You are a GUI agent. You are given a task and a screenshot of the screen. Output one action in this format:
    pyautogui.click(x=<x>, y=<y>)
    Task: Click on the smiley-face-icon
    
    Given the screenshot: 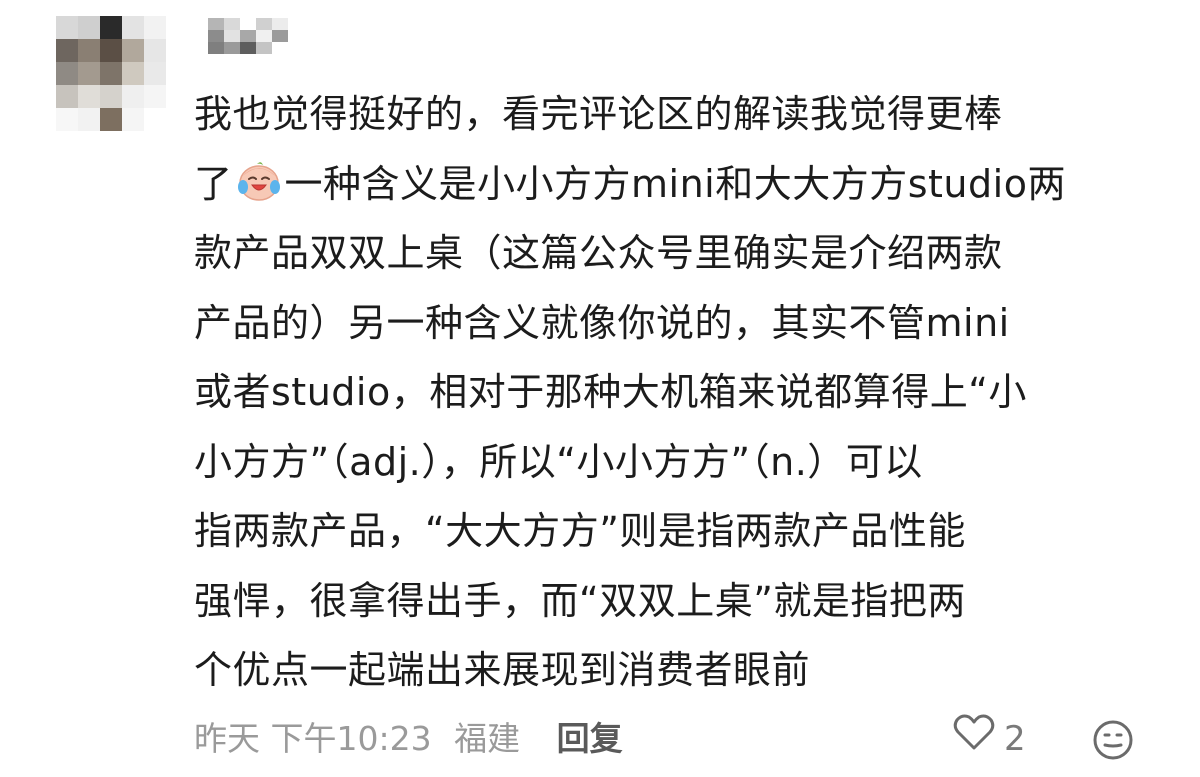 What is the action you would take?
    pyautogui.click(x=1113, y=744)
    